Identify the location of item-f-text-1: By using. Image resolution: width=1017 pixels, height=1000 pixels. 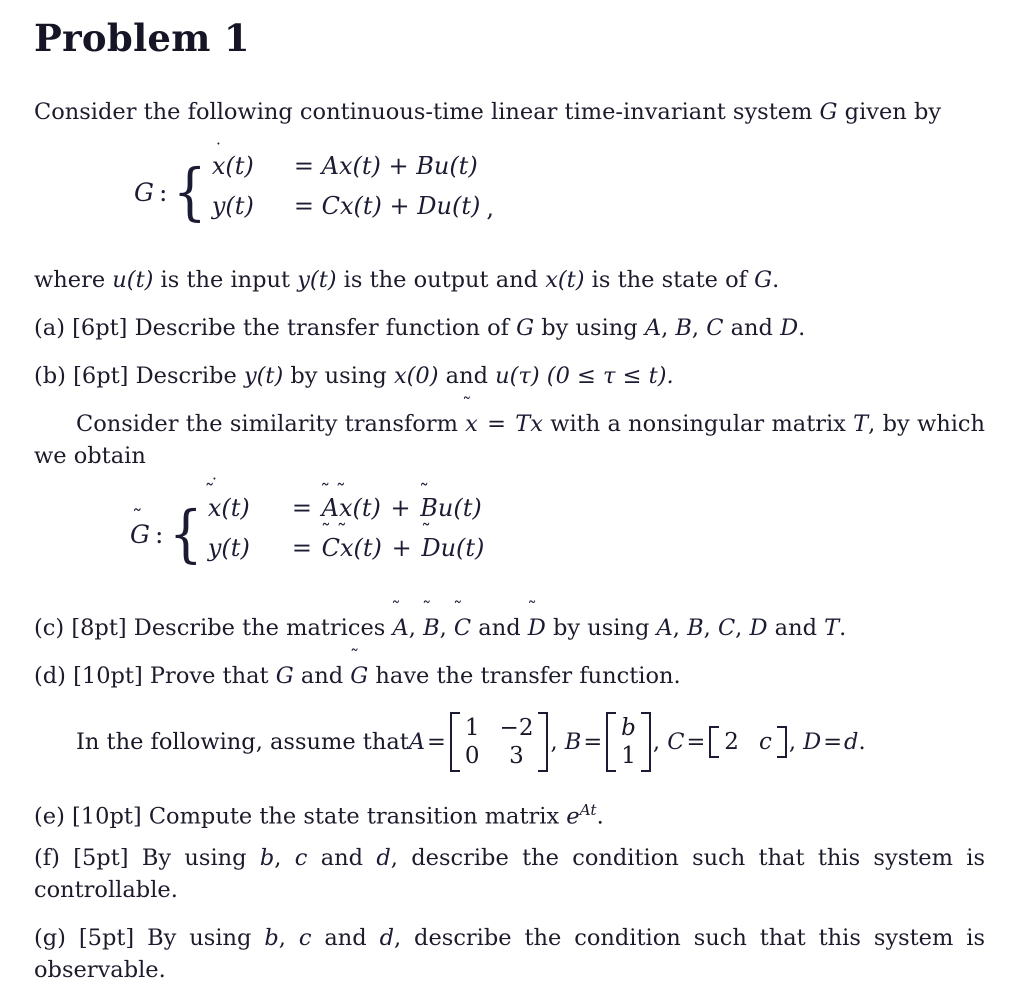
(194, 858).